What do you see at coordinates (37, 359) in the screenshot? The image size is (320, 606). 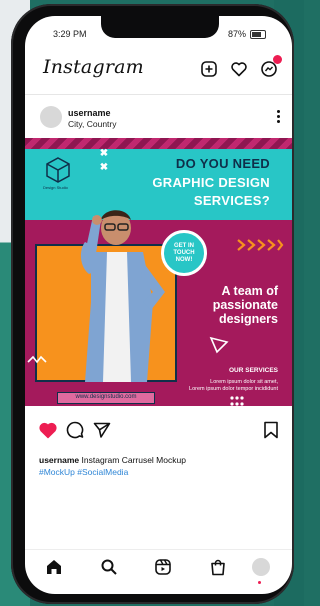 I see `zigzag-decor-icon` at bounding box center [37, 359].